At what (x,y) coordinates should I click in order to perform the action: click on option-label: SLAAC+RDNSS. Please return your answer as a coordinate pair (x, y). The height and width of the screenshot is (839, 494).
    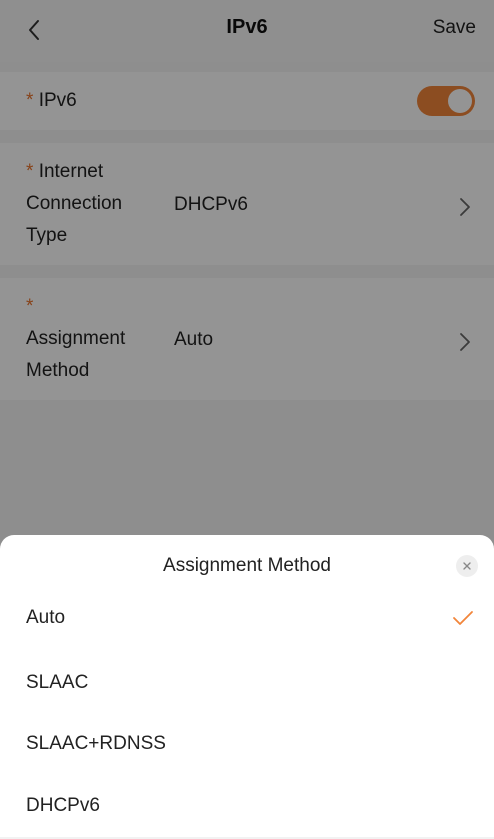
    Looking at the image, I should click on (96, 743).